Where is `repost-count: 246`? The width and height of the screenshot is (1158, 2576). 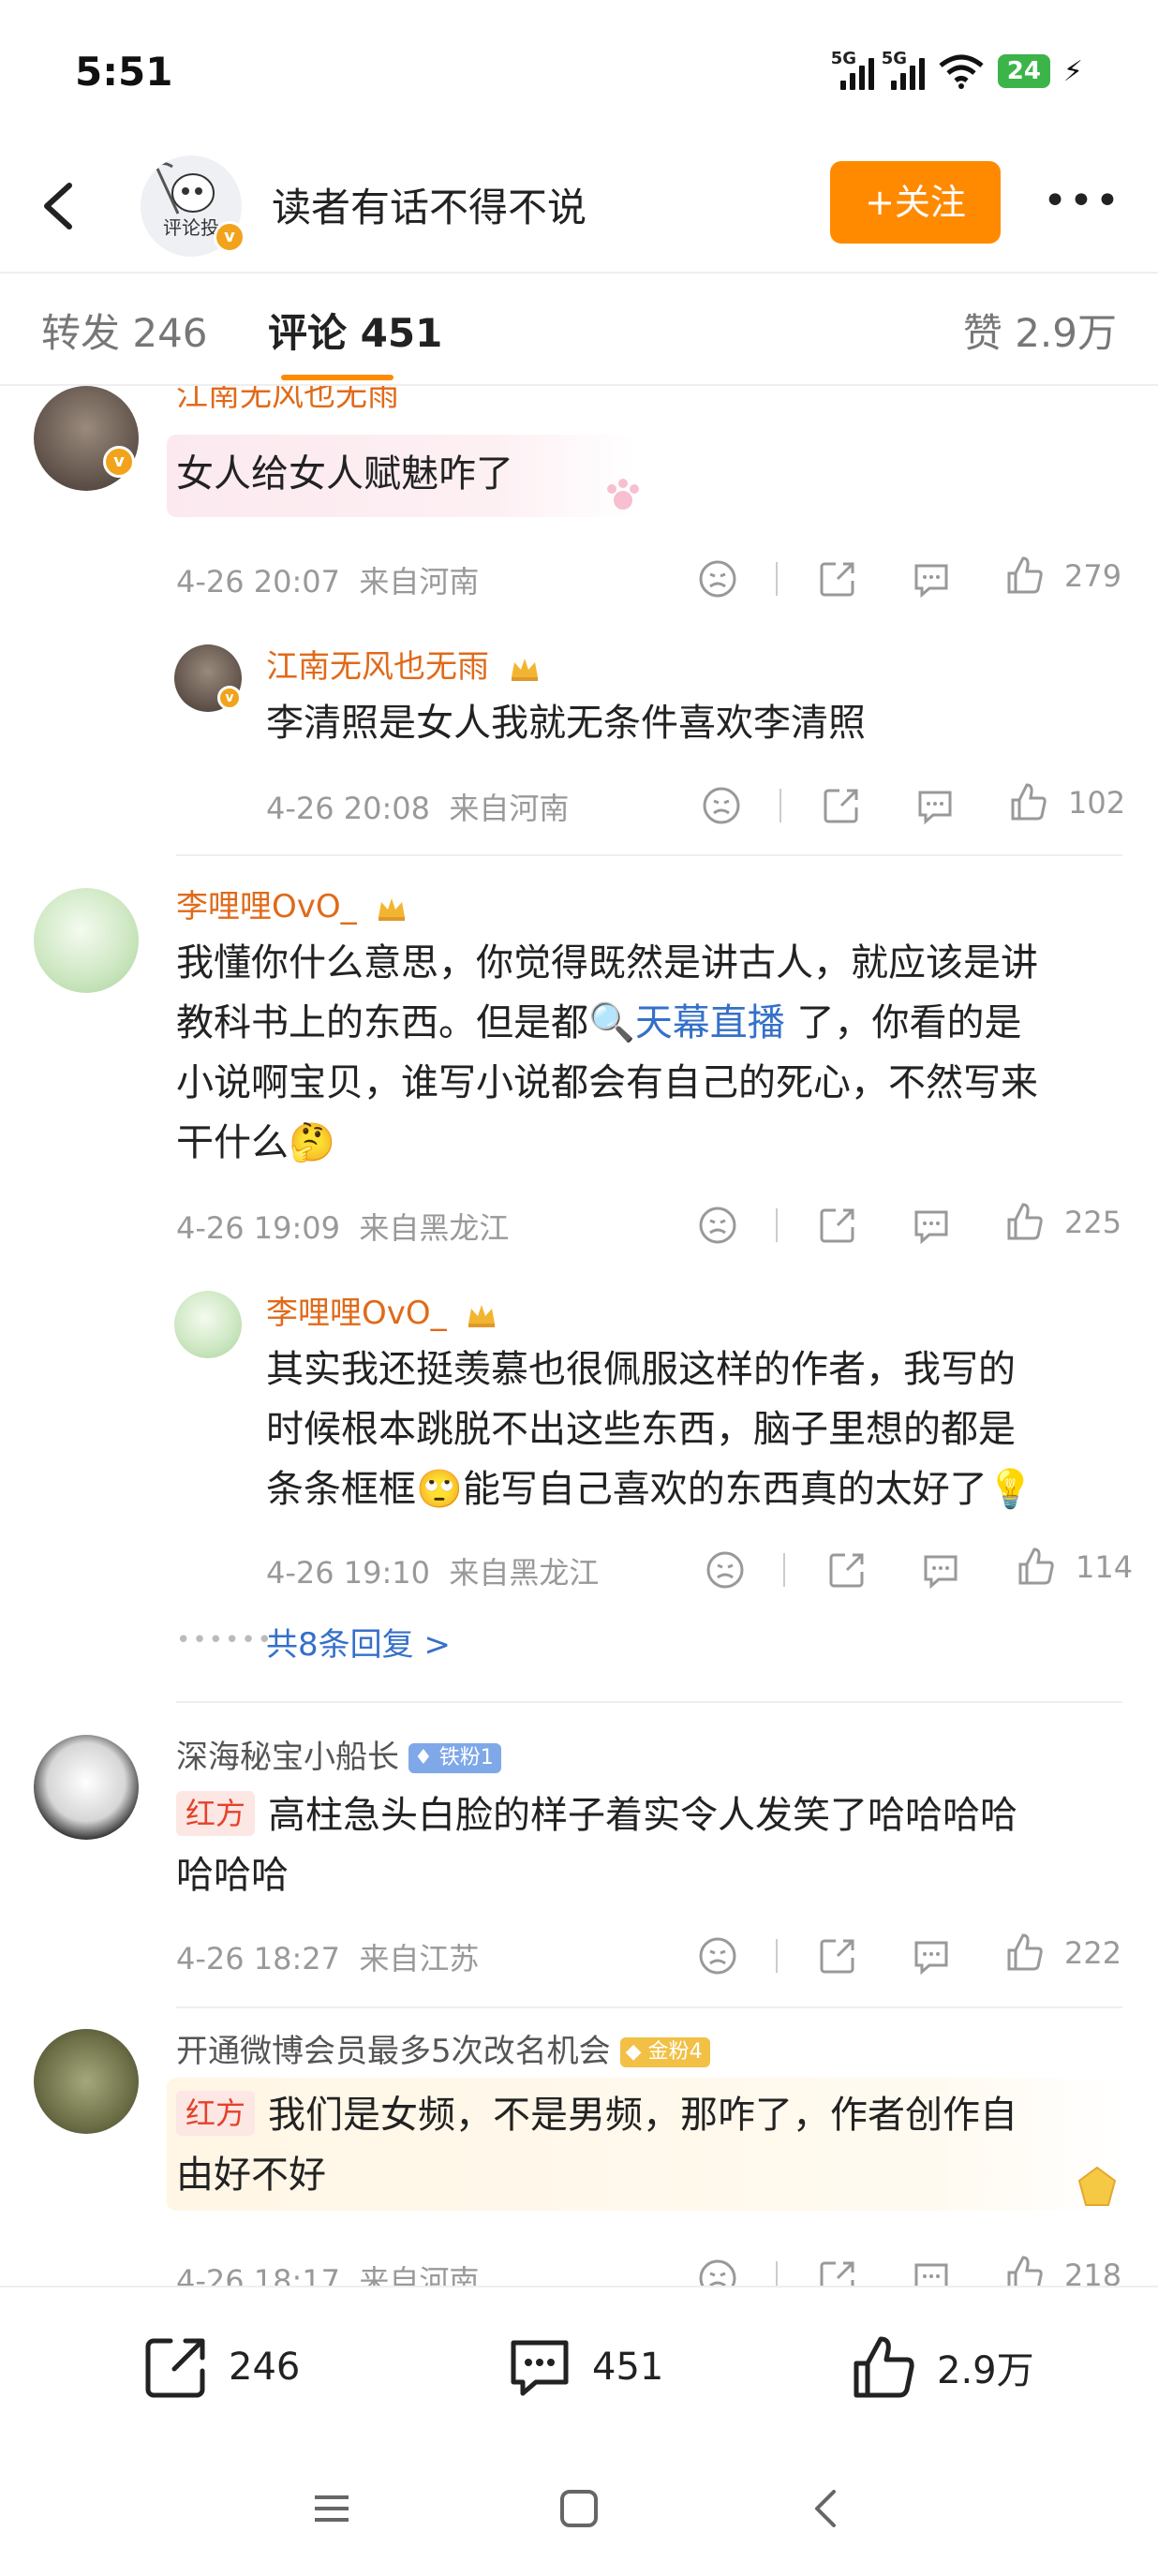
repost-count: 246 is located at coordinates (265, 2367).